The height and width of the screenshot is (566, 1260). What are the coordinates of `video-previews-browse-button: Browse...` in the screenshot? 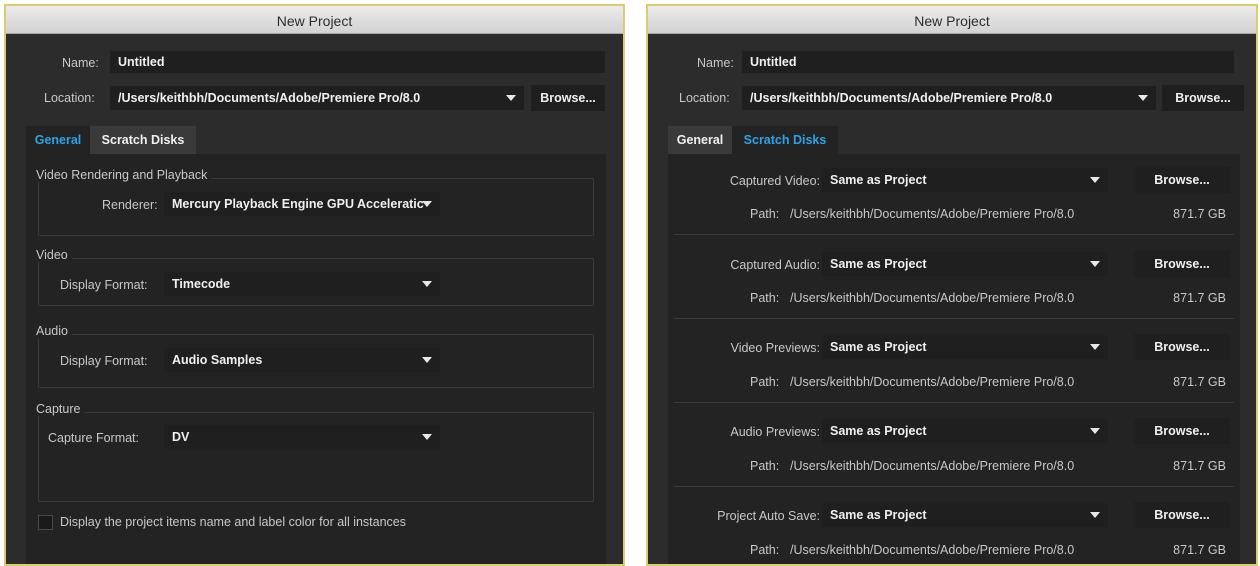 It's located at (1182, 347).